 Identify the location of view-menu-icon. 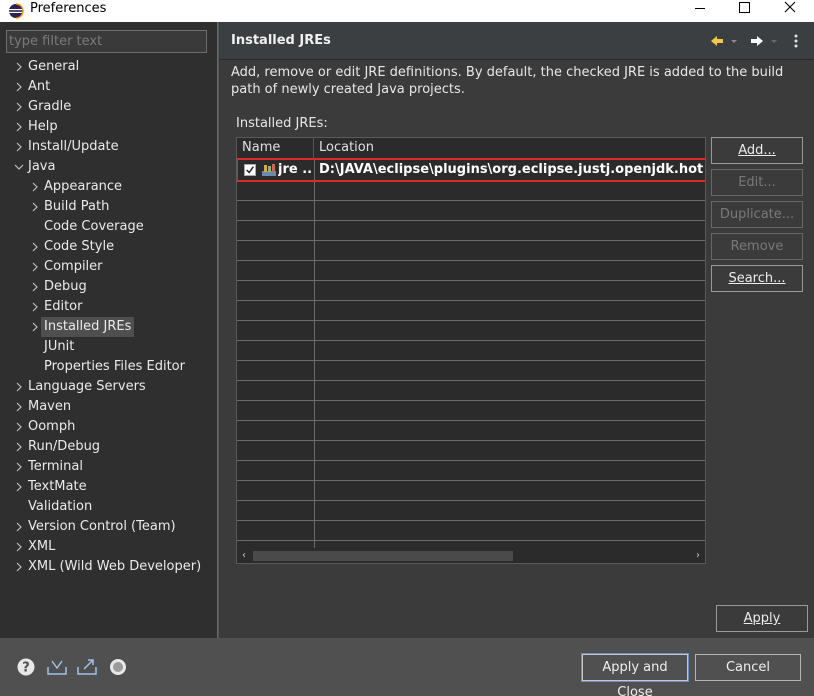
(796, 41).